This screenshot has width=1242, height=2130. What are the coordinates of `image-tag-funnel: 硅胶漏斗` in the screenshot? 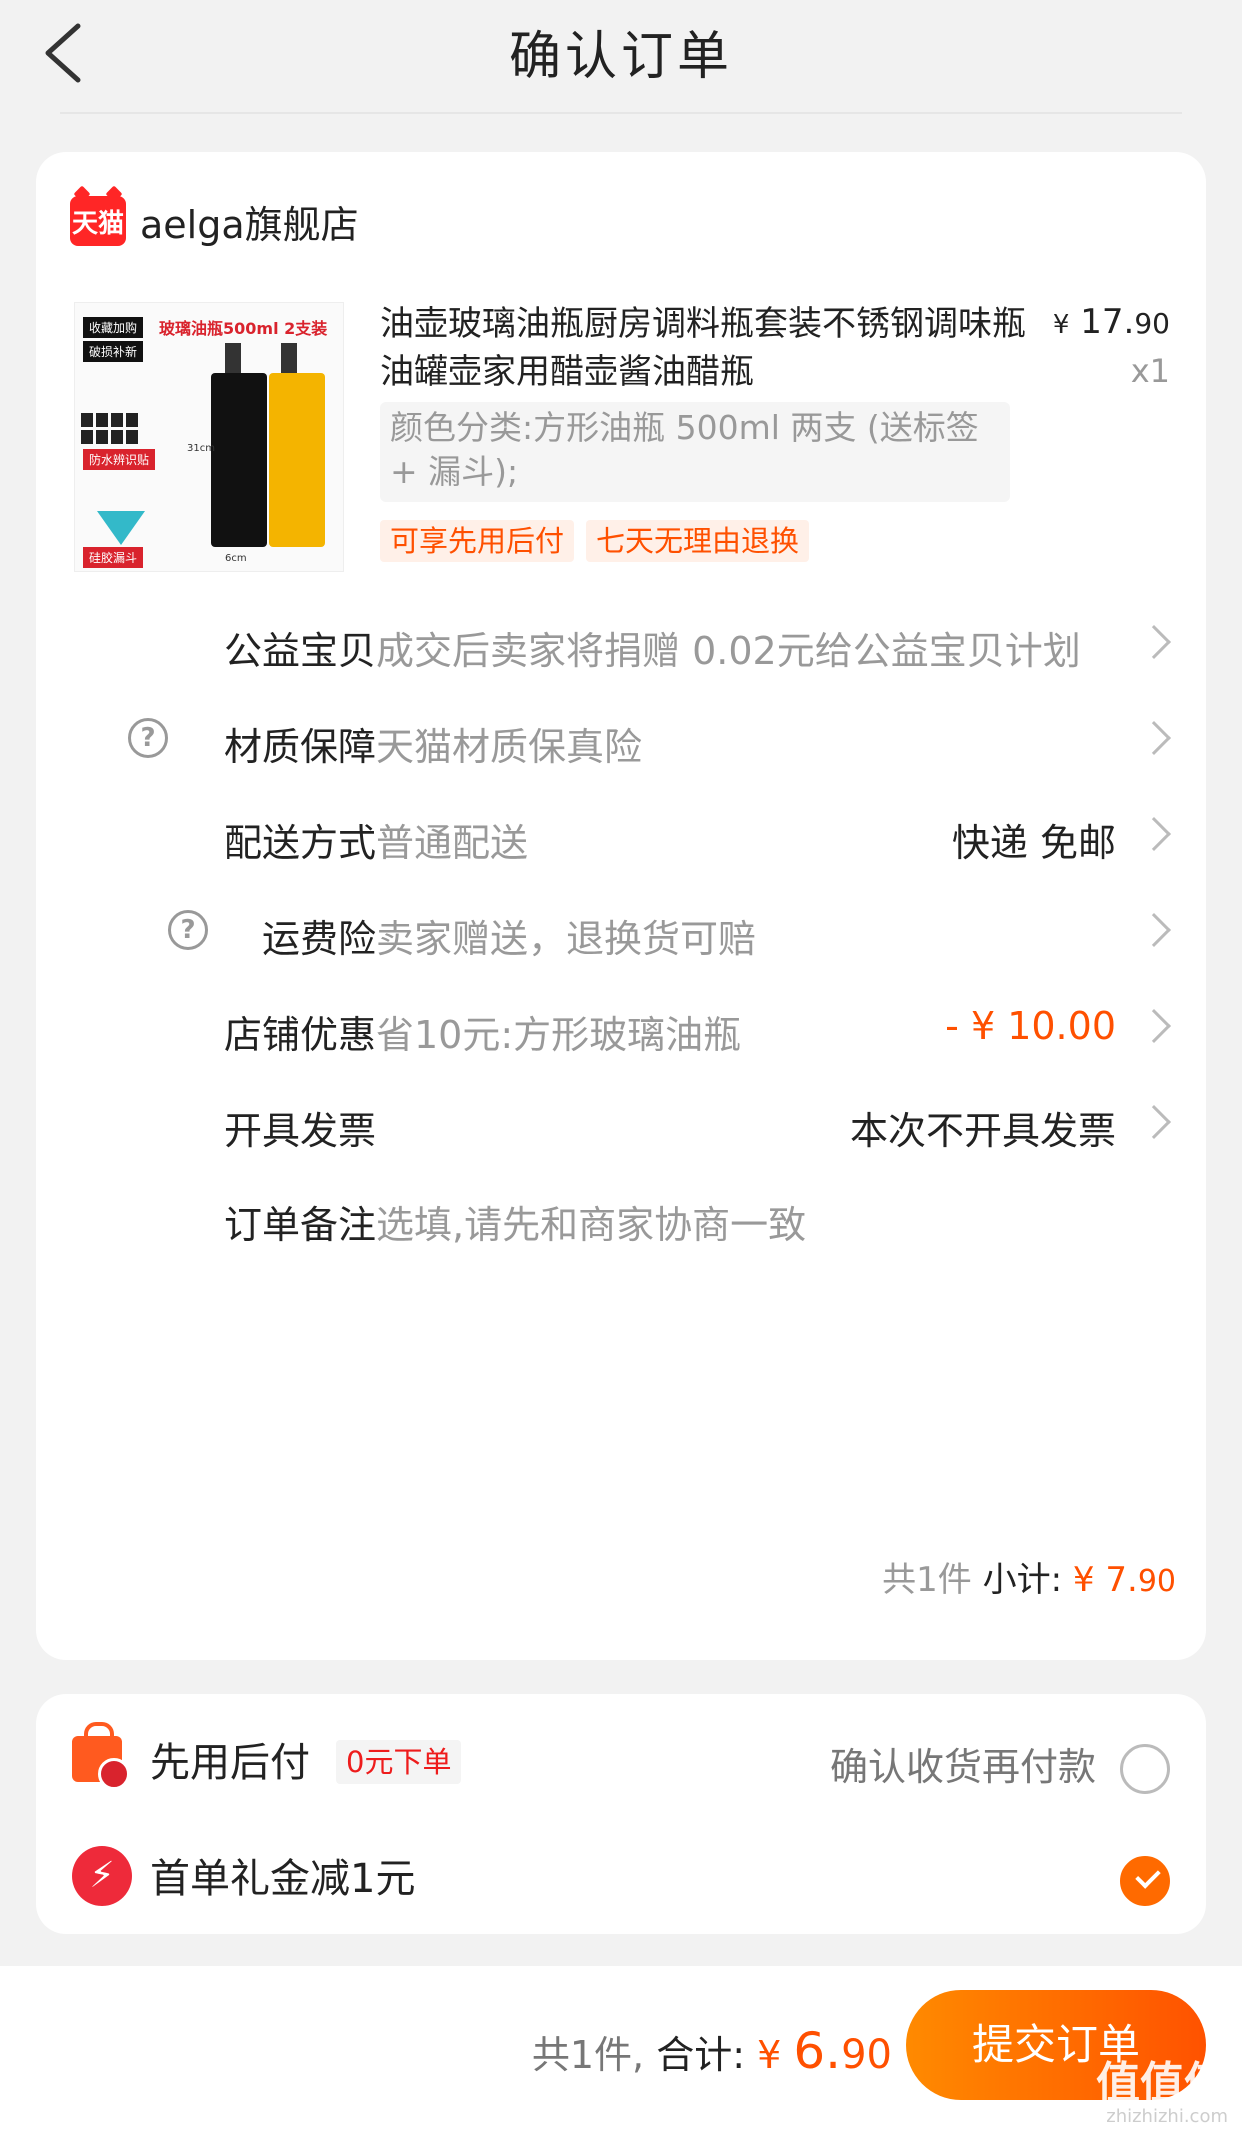 It's located at (113, 557).